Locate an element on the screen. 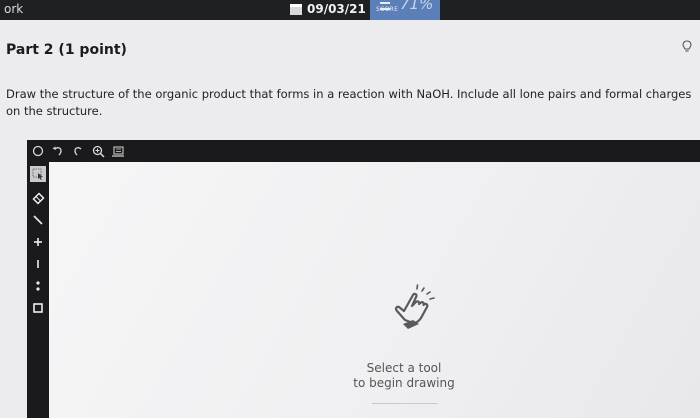  clear-icon is located at coordinates (38, 151).